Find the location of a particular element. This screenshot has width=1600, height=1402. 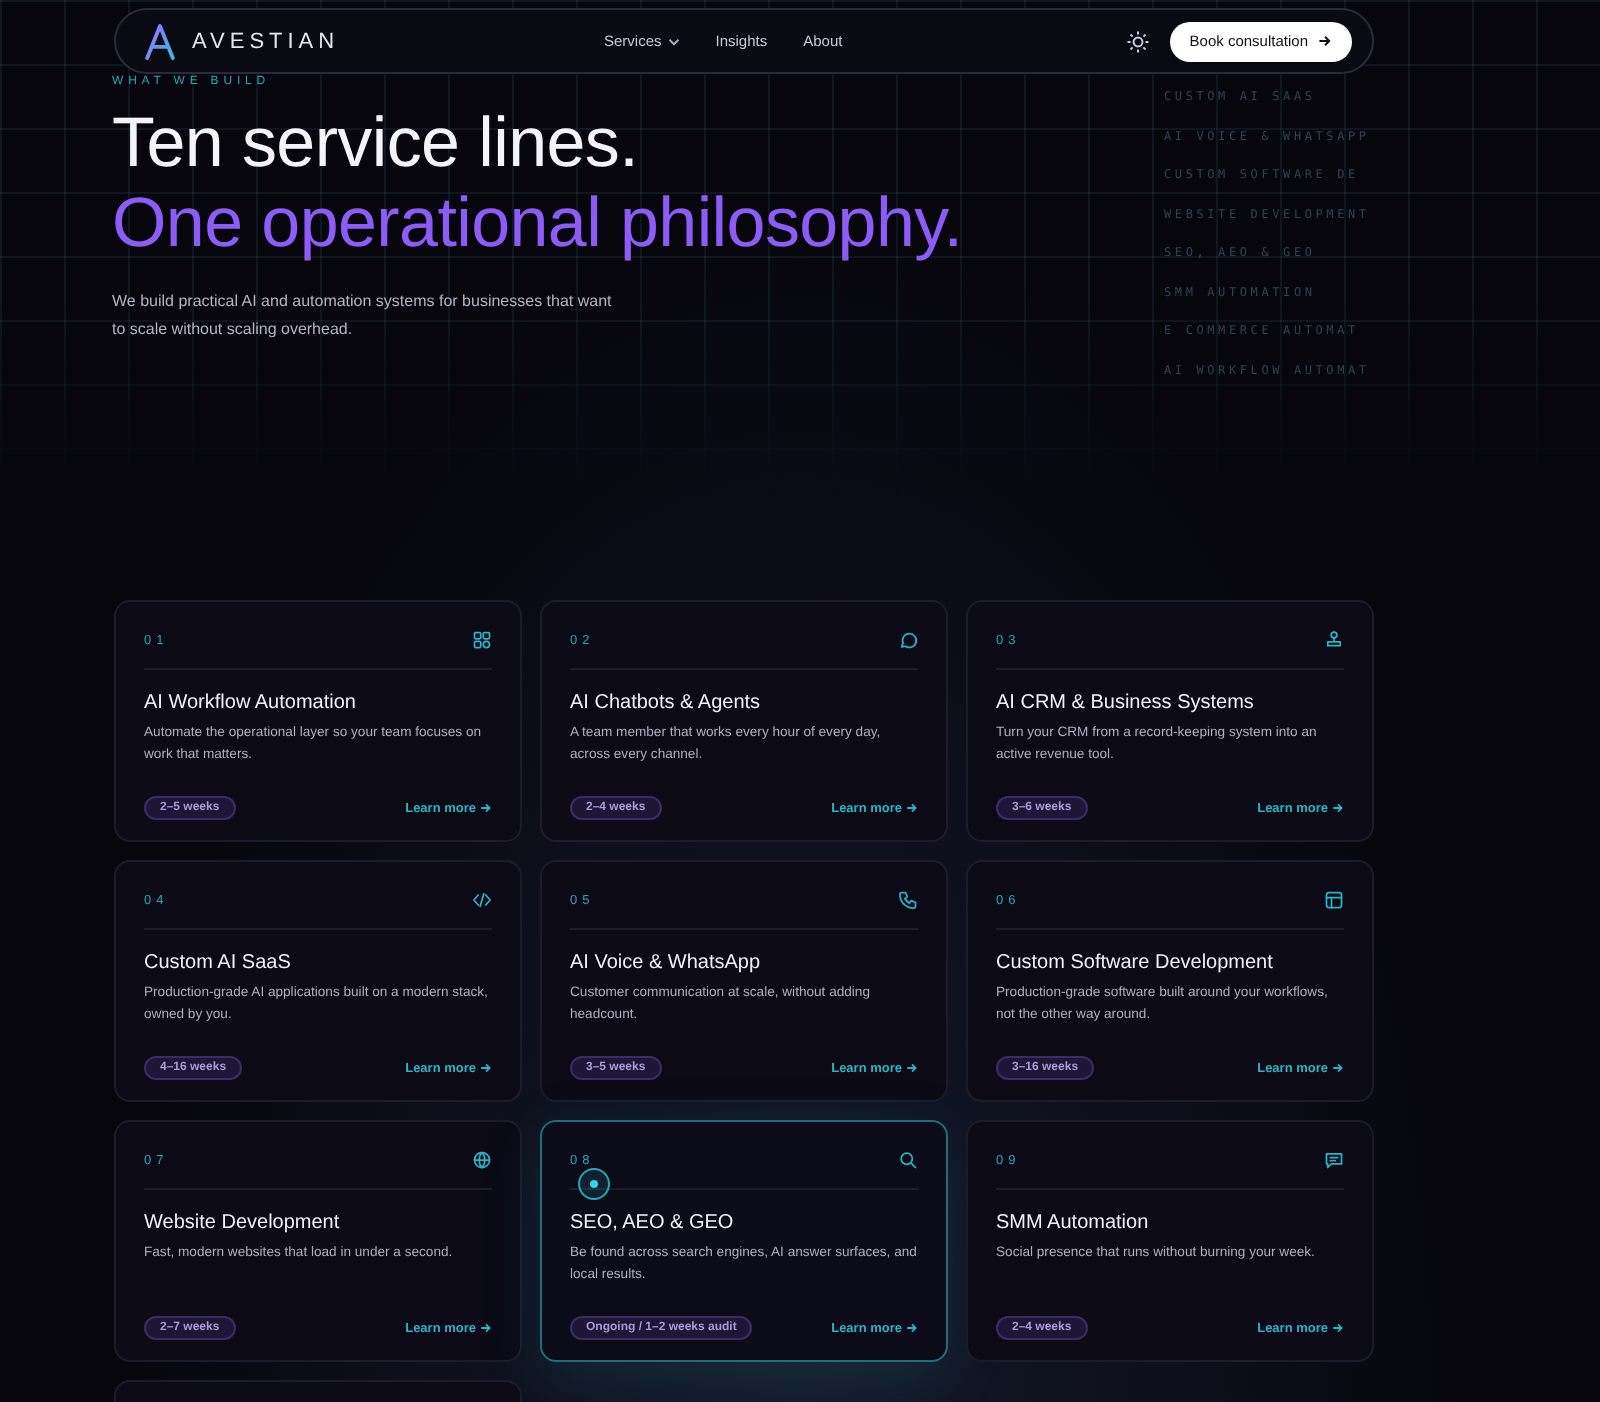

chat-bubble-icon is located at coordinates (908, 640).